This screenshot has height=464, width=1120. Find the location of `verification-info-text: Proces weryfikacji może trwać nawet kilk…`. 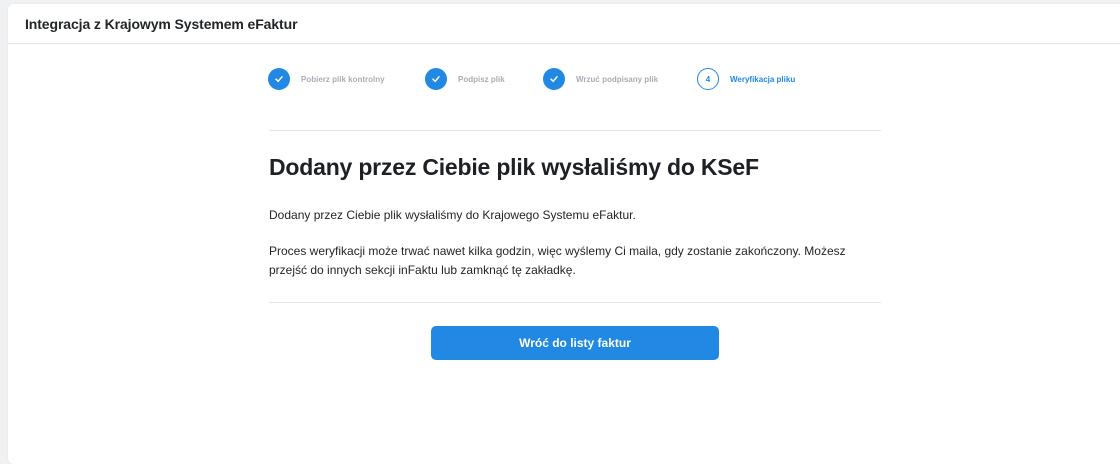

verification-info-text: Proces weryfikacji może trwać nawet kilk… is located at coordinates (557, 260).